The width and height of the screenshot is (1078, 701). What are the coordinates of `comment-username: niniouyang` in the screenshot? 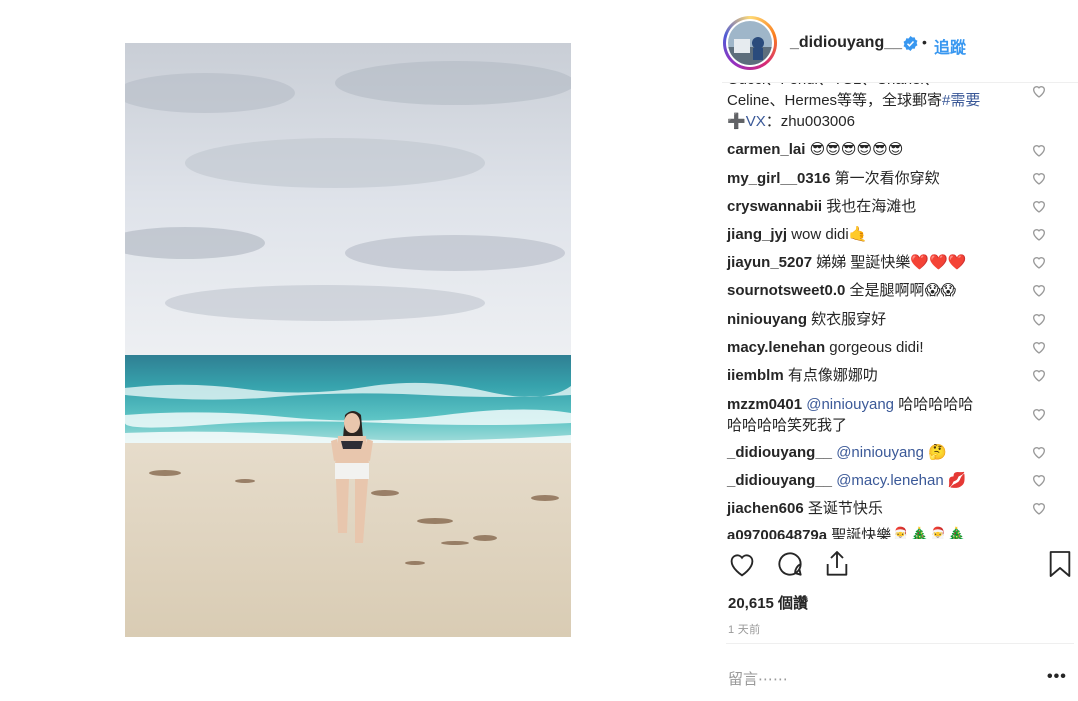 It's located at (767, 319).